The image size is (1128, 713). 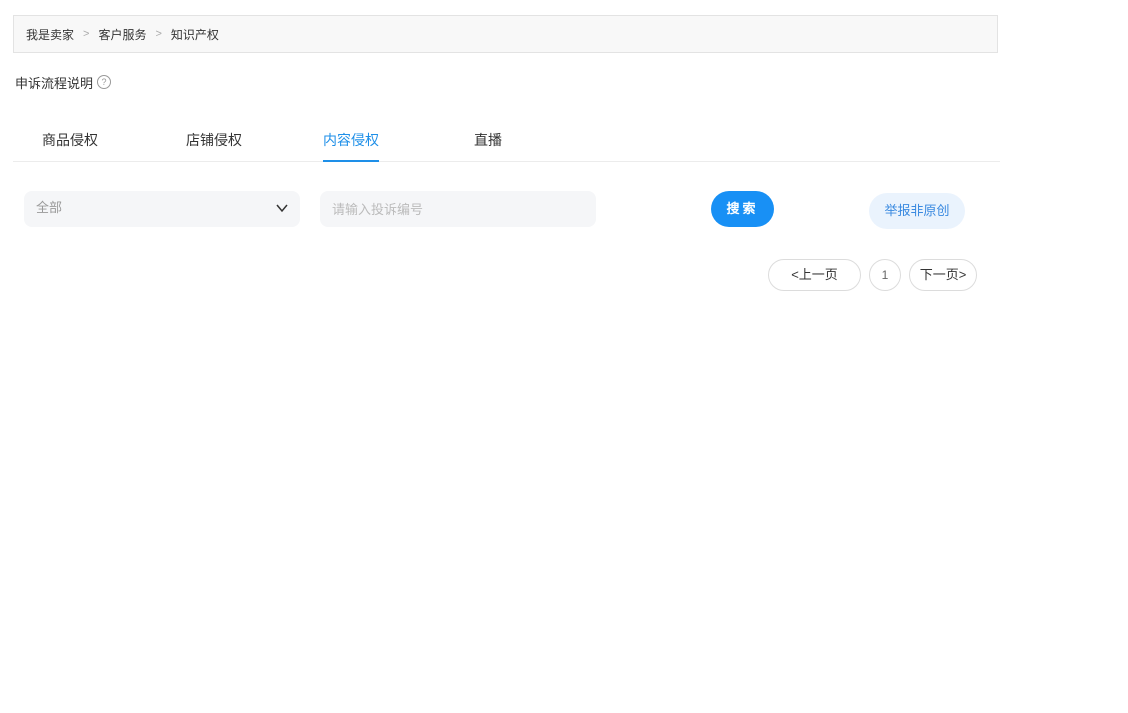 What do you see at coordinates (885, 275) in the screenshot?
I see `page-number-button: 1` at bounding box center [885, 275].